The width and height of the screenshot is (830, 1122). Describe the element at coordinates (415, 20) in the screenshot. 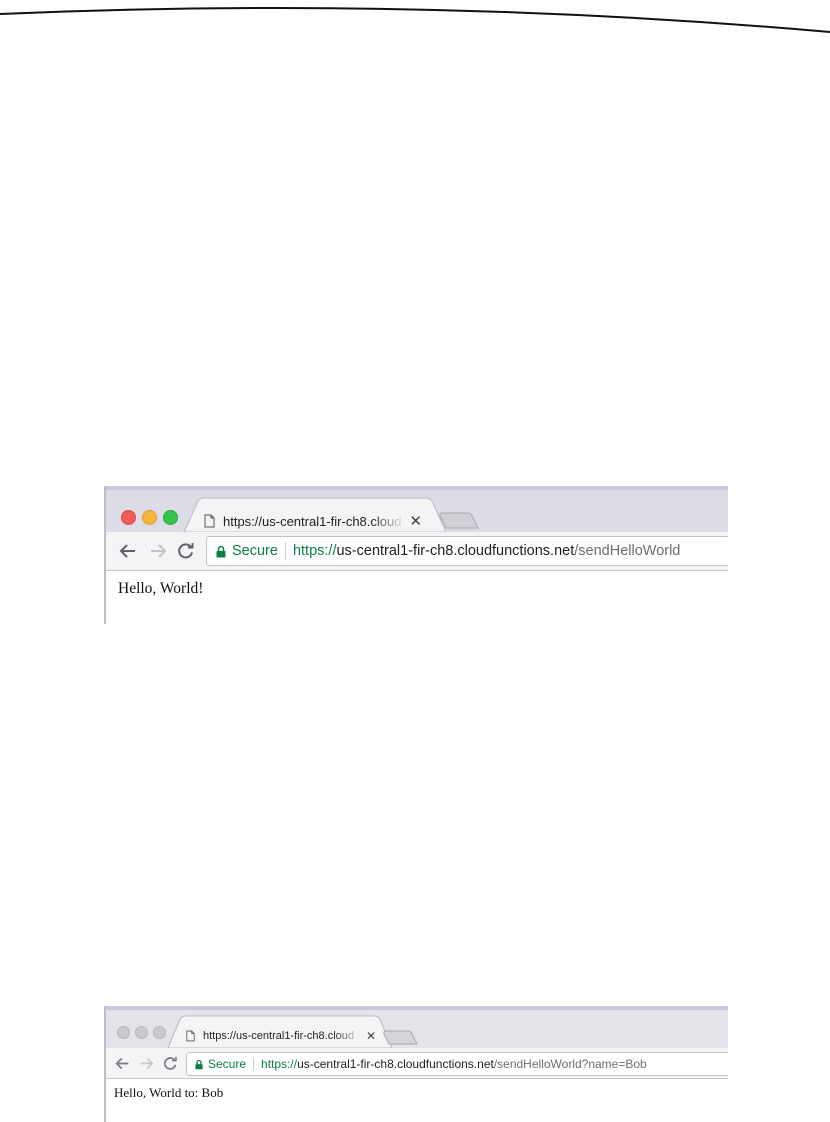

I see `page-edge-curve` at that location.